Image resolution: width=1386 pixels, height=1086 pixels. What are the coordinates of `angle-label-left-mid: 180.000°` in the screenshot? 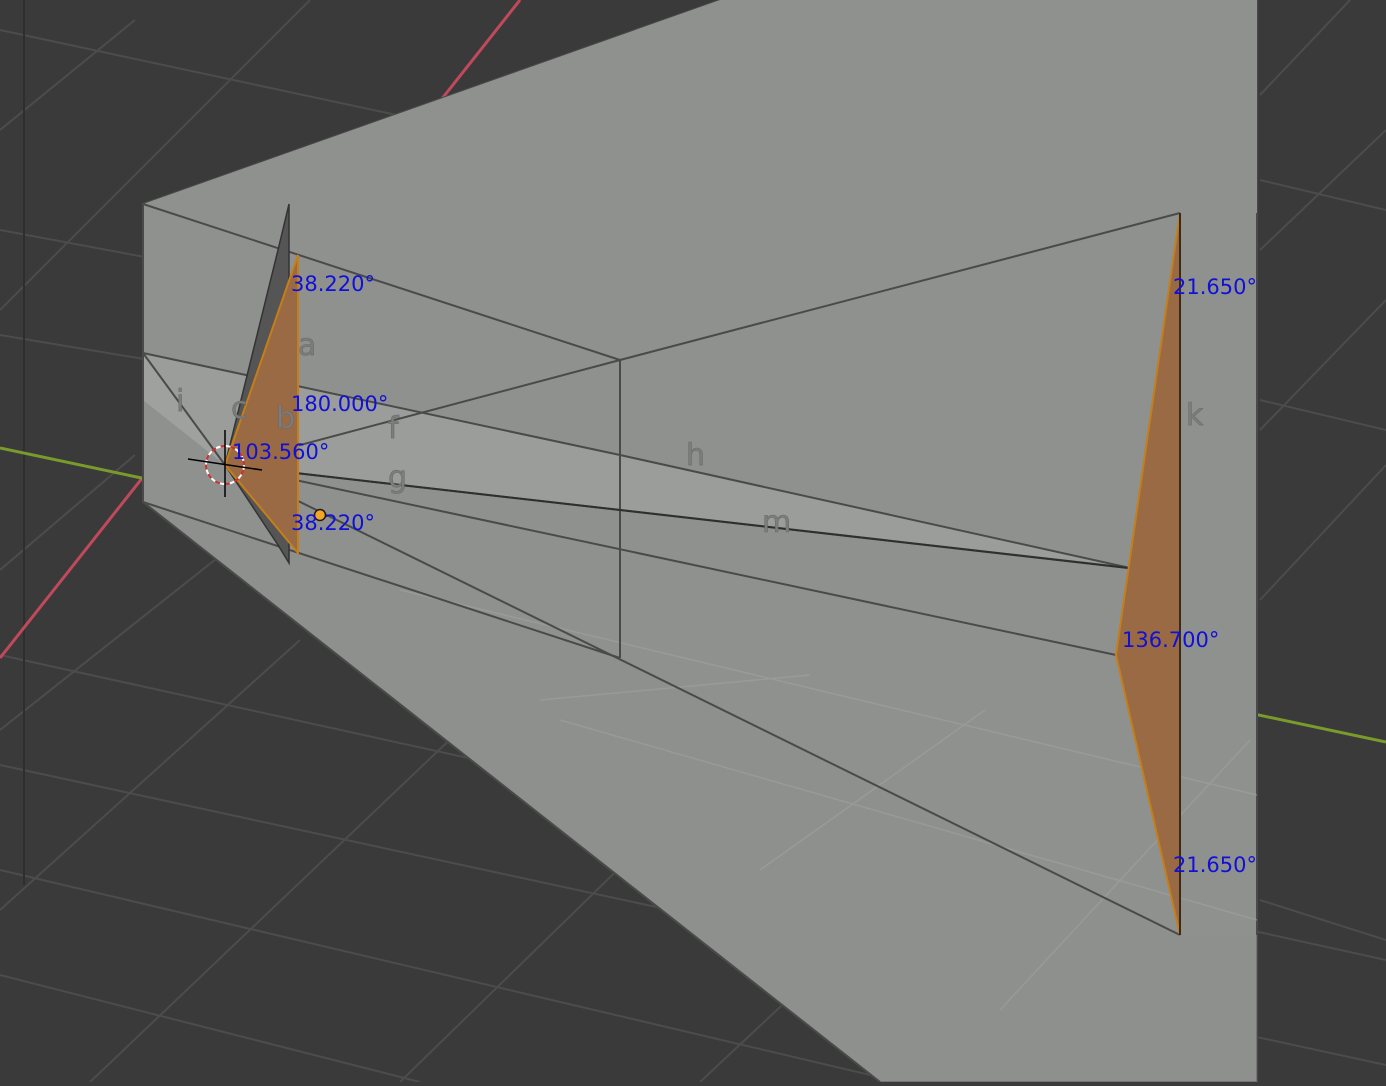 It's located at (339, 404).